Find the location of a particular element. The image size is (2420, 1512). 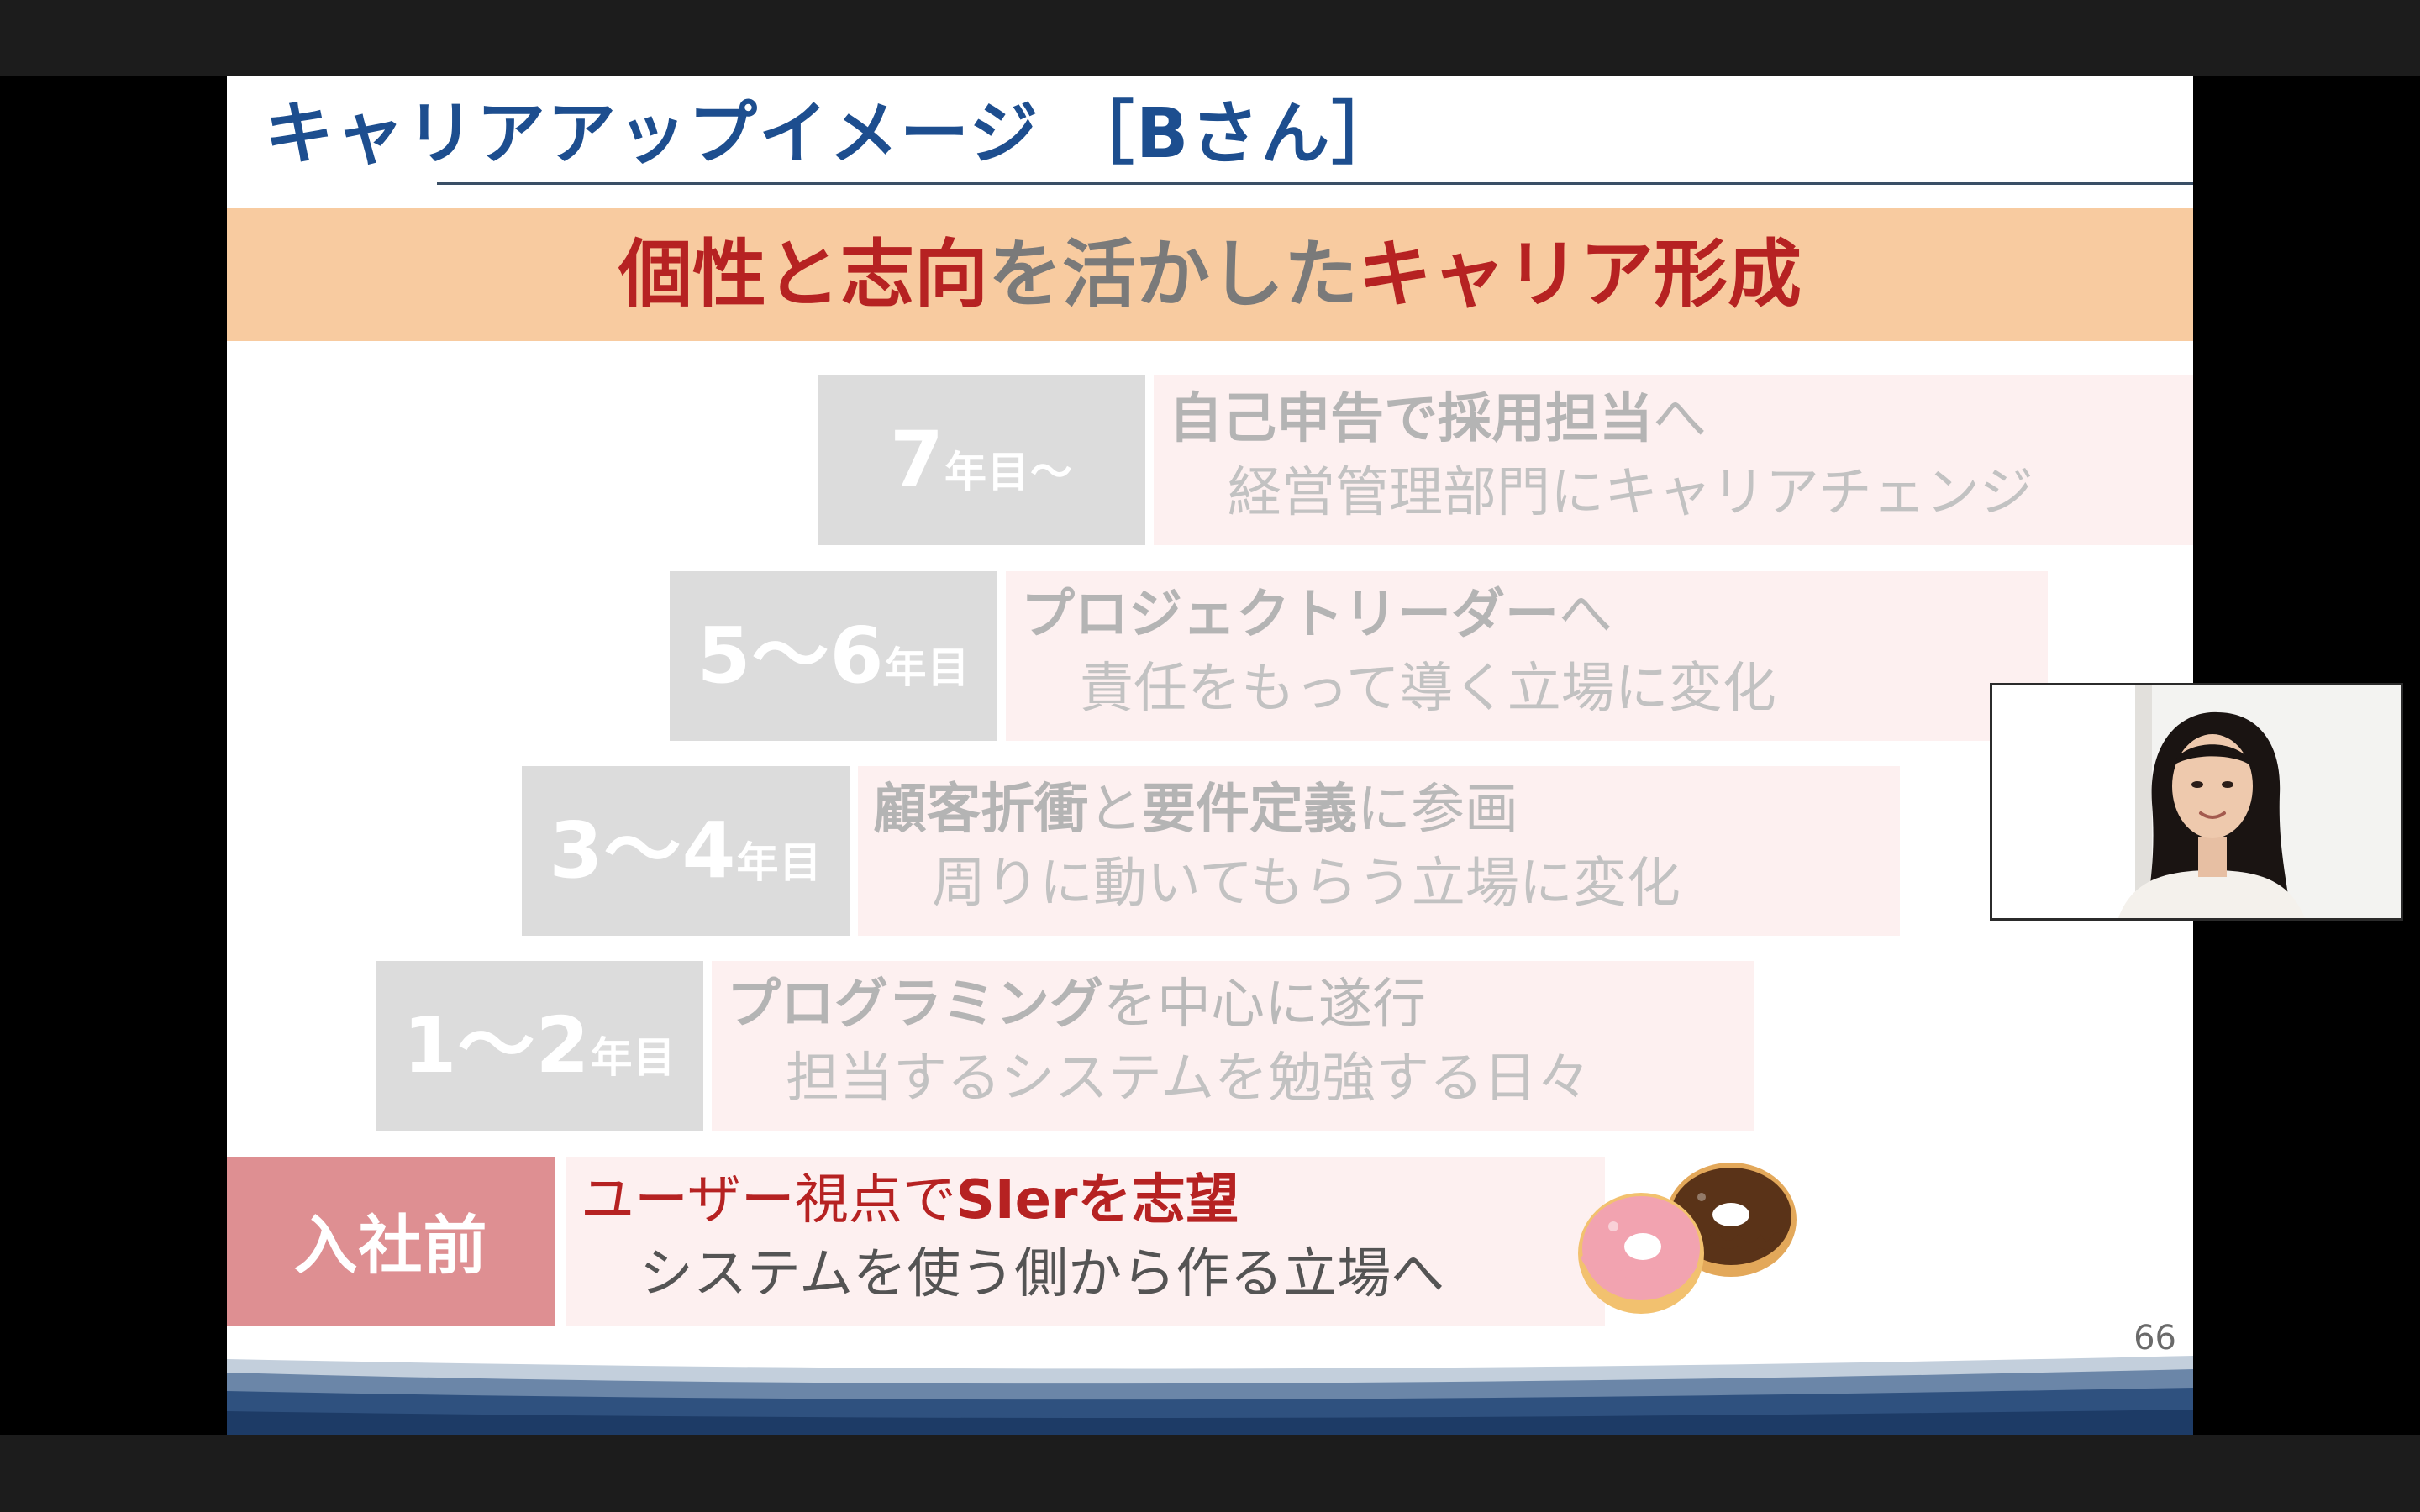

step-year-number: 7 is located at coordinates (916, 460).